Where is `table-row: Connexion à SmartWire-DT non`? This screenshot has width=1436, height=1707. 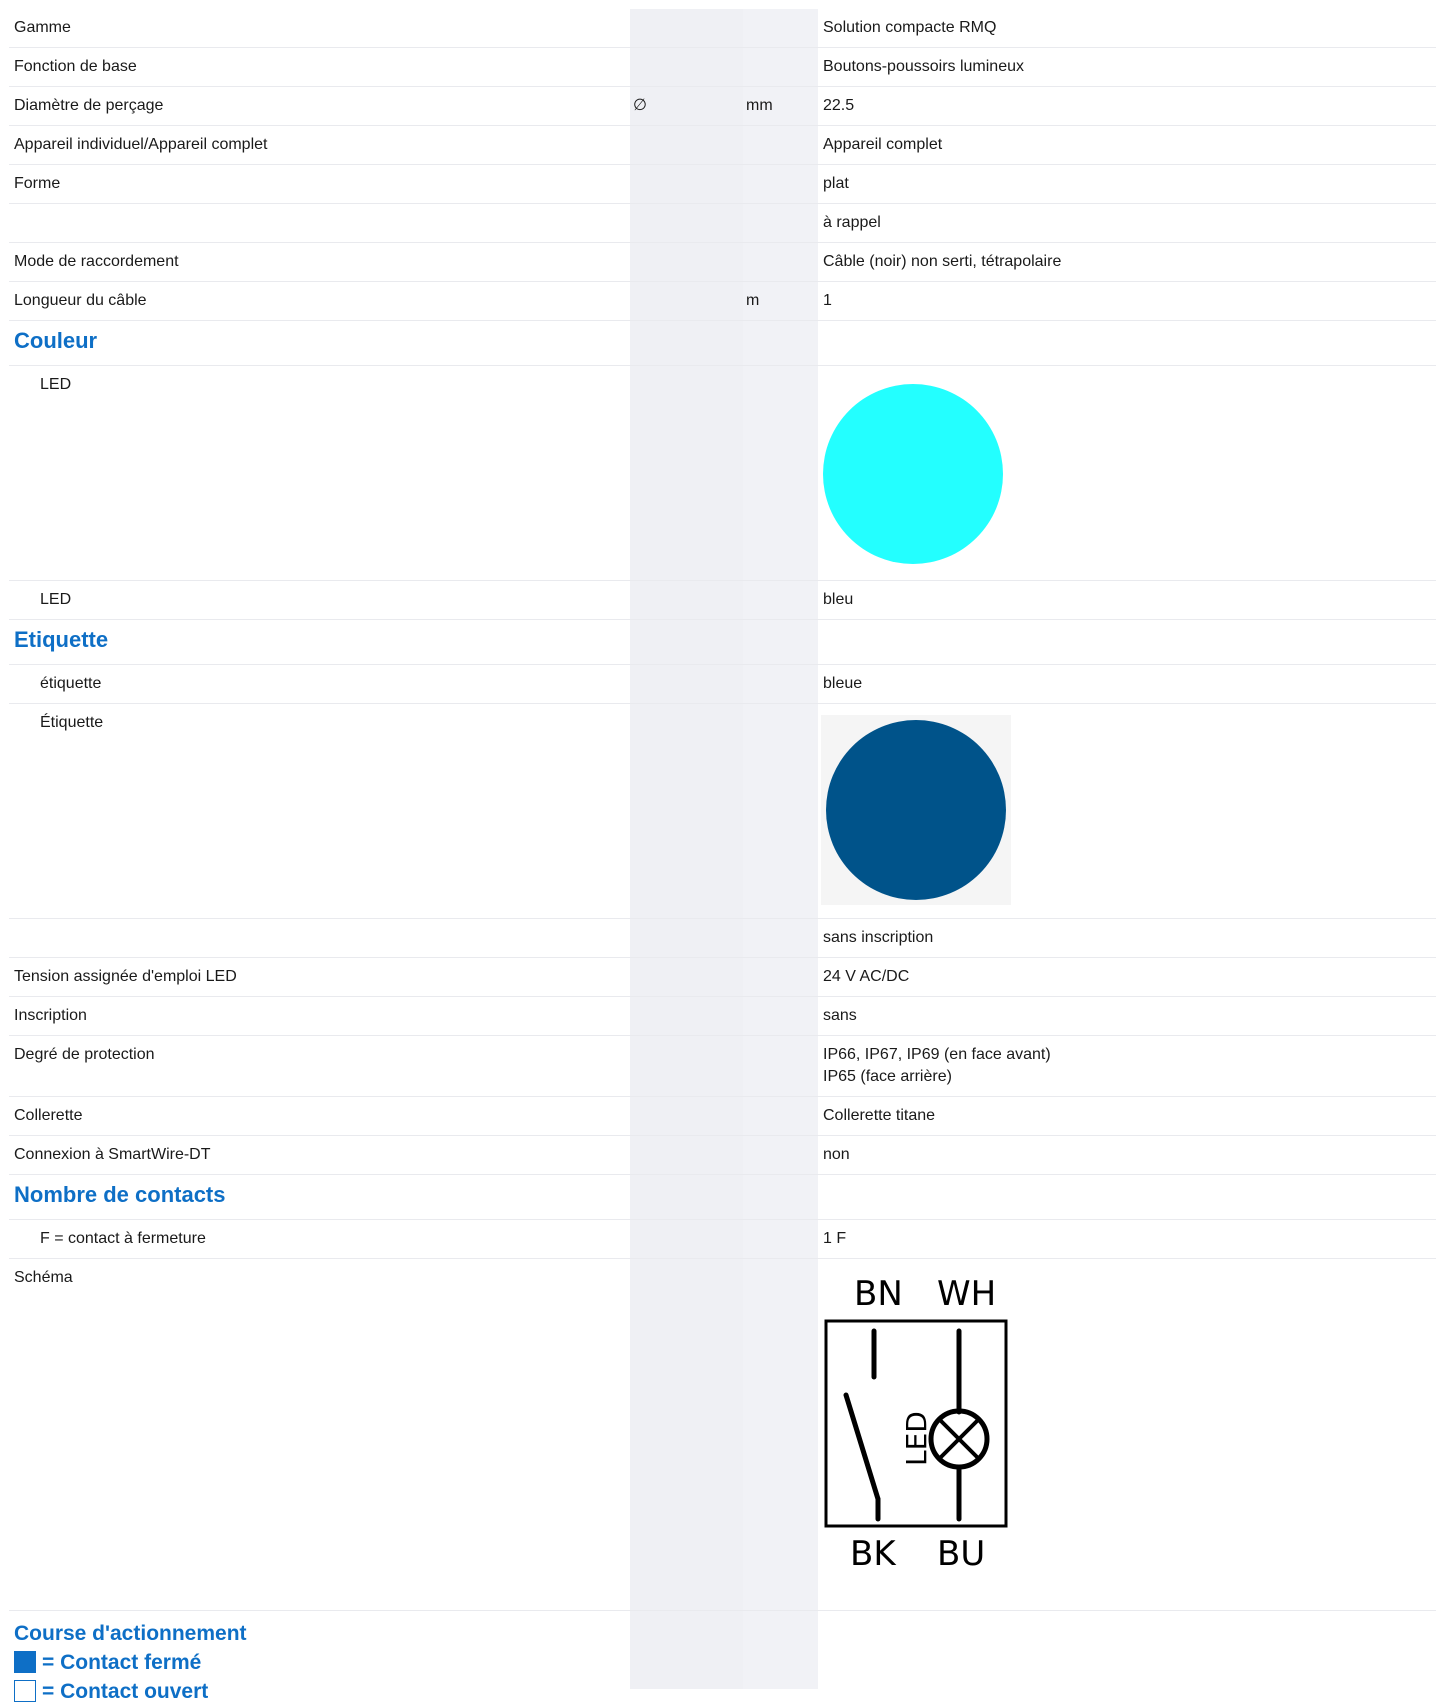 table-row: Connexion à SmartWire-DT non is located at coordinates (722, 1155).